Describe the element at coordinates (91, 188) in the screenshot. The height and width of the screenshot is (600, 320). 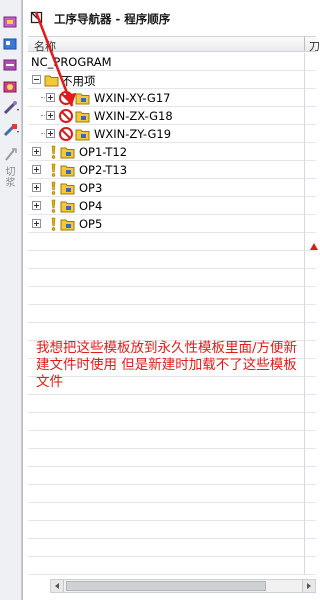
I see `operation-label: OP3` at that location.